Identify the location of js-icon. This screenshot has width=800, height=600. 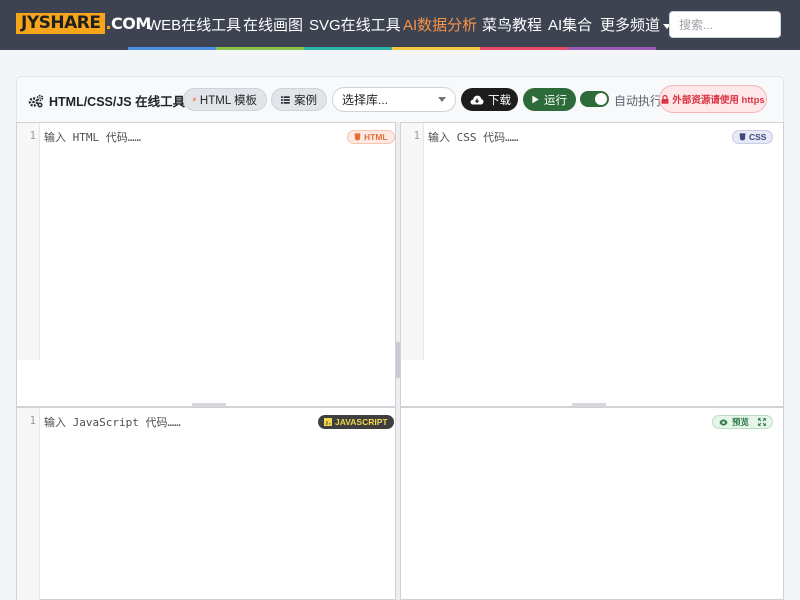
(328, 422).